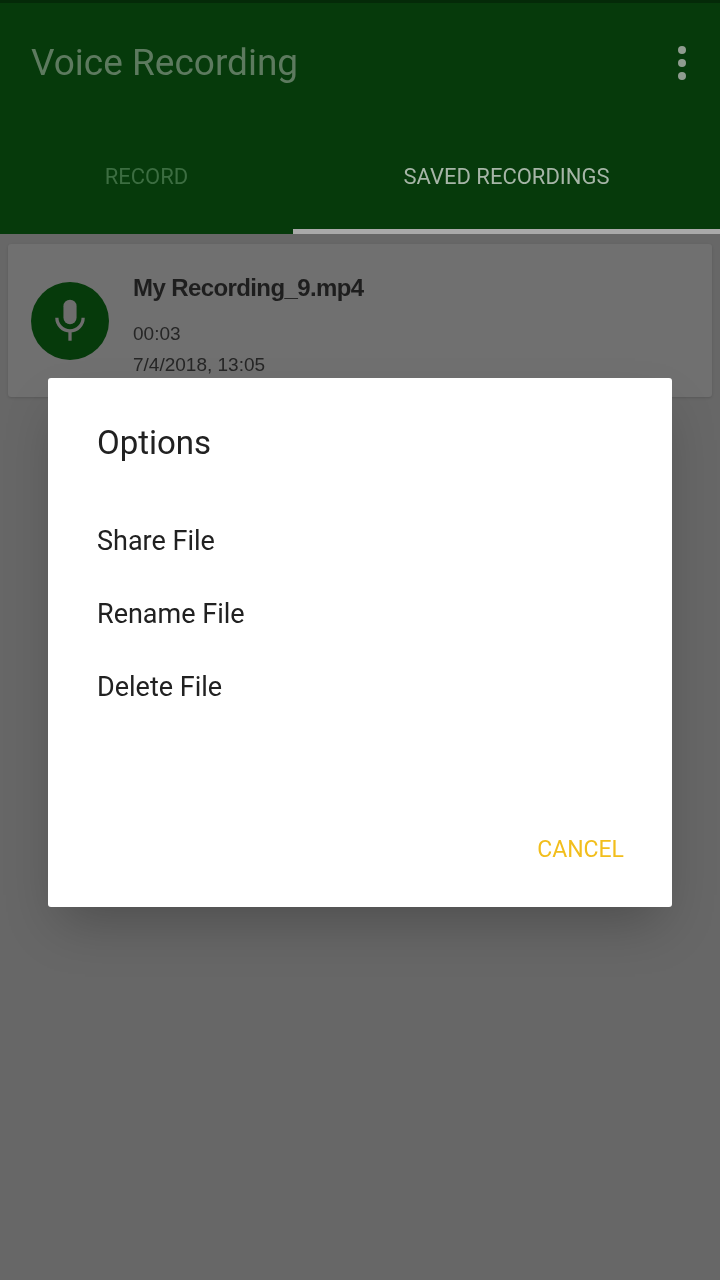  What do you see at coordinates (155, 443) in the screenshot?
I see `dialog-title: Options` at bounding box center [155, 443].